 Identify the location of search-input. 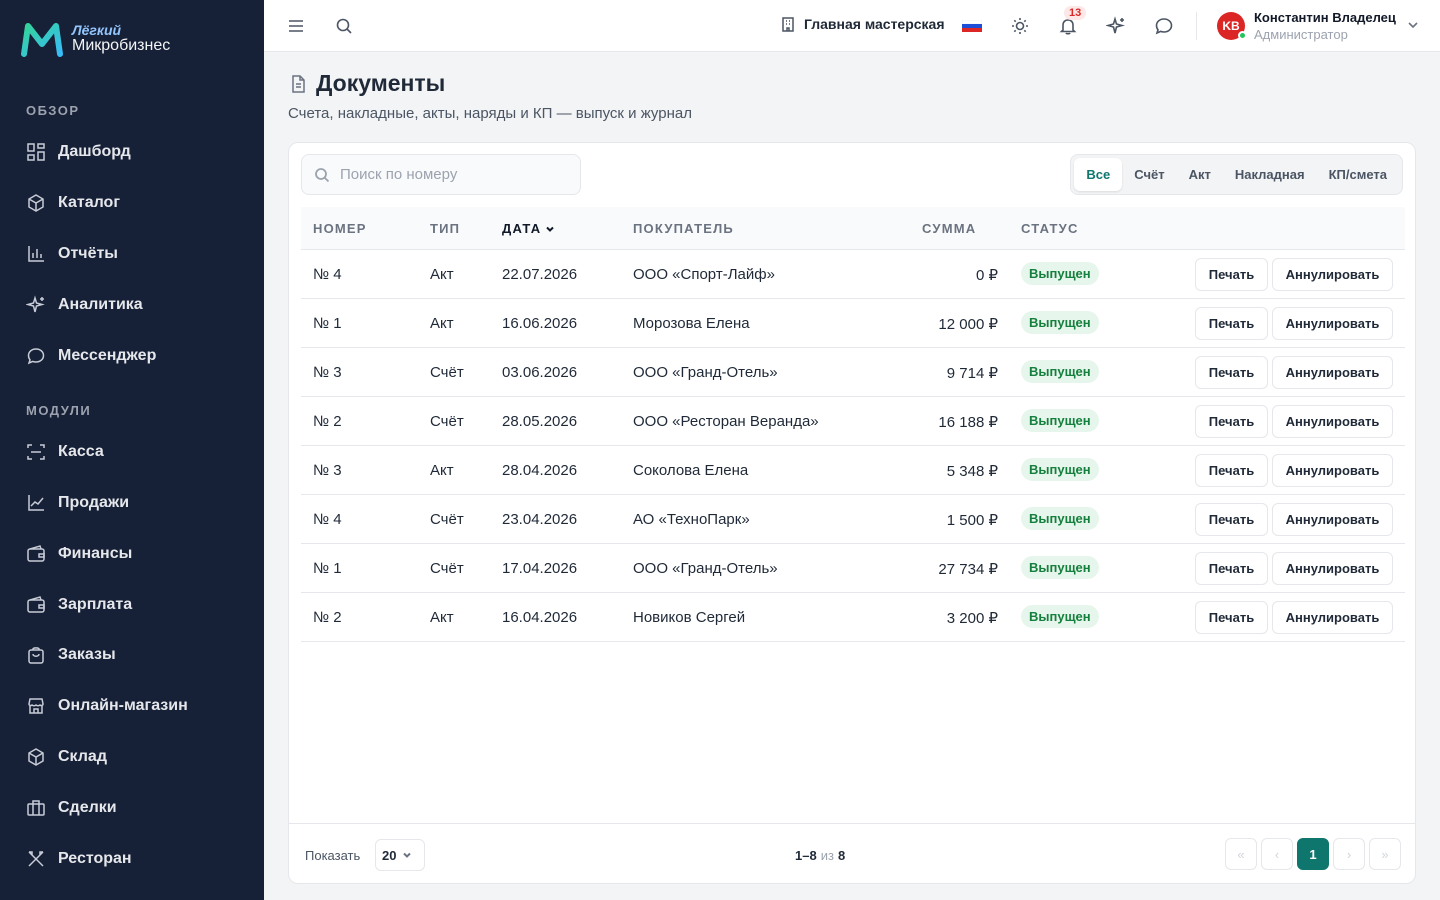
(450, 174).